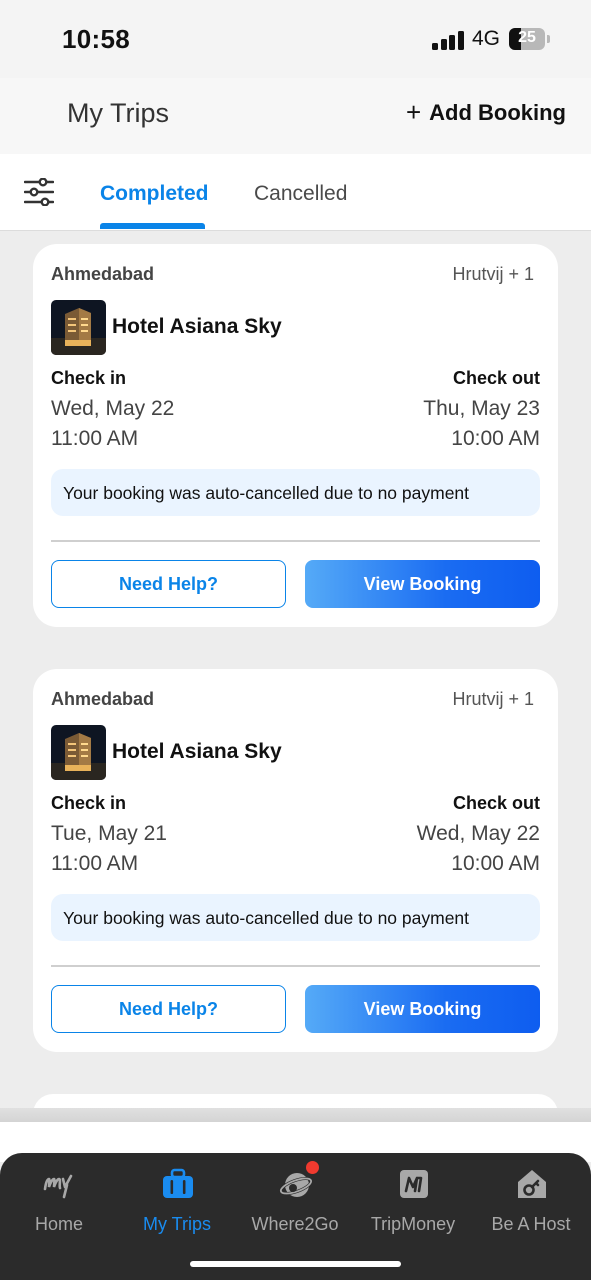 This screenshot has width=591, height=1280. I want to click on status-bar: 10:58 4G 25, so click(295, 39).